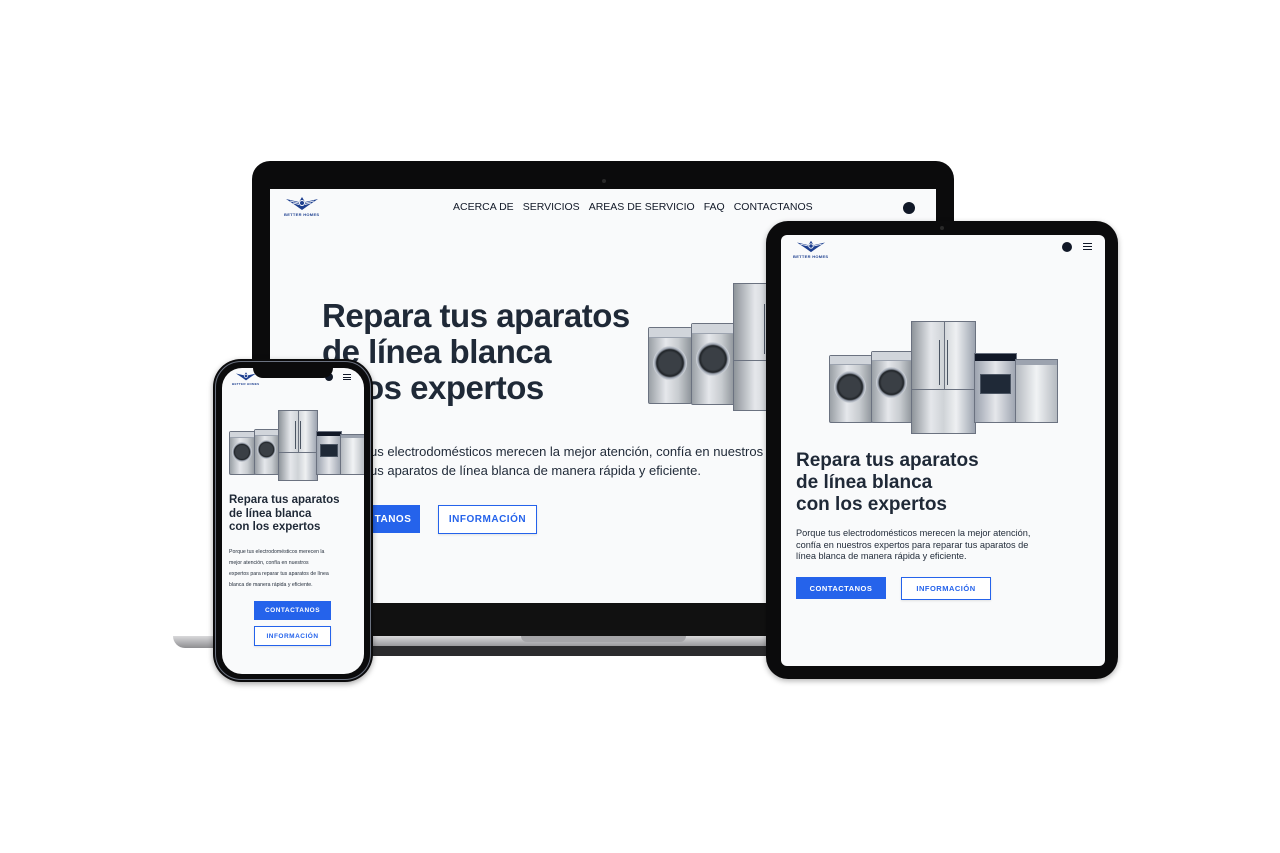 Image resolution: width=1280 pixels, height=853 pixels. I want to click on tablet-camera, so click(942, 228).